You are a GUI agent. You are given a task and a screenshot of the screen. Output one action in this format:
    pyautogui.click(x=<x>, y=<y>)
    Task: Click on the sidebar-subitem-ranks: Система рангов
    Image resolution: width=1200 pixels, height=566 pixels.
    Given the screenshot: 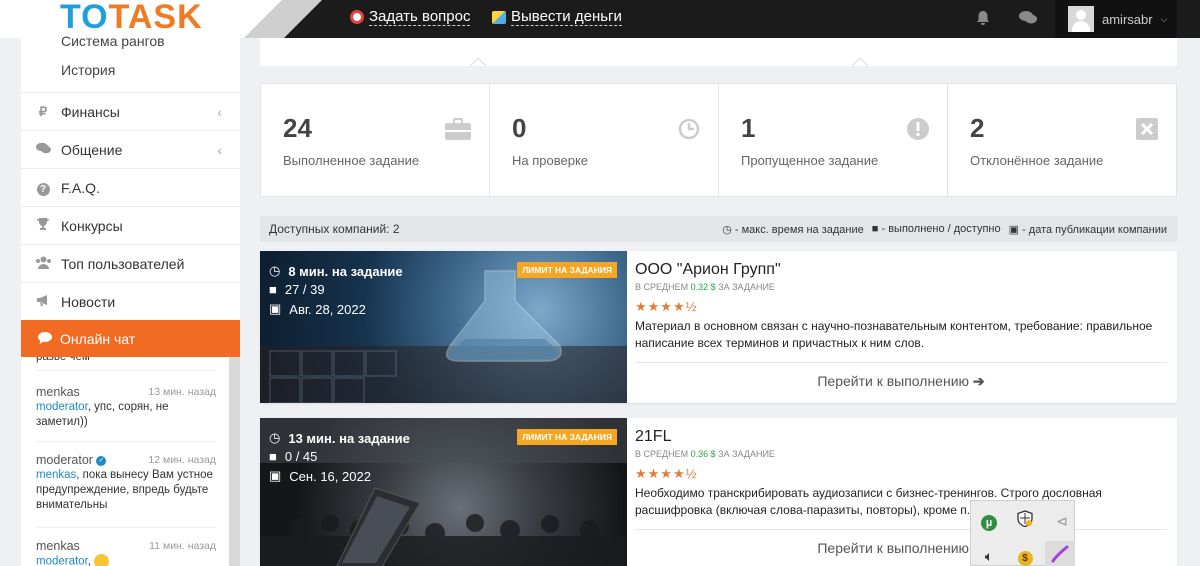 What is the action you would take?
    pyautogui.click(x=113, y=41)
    